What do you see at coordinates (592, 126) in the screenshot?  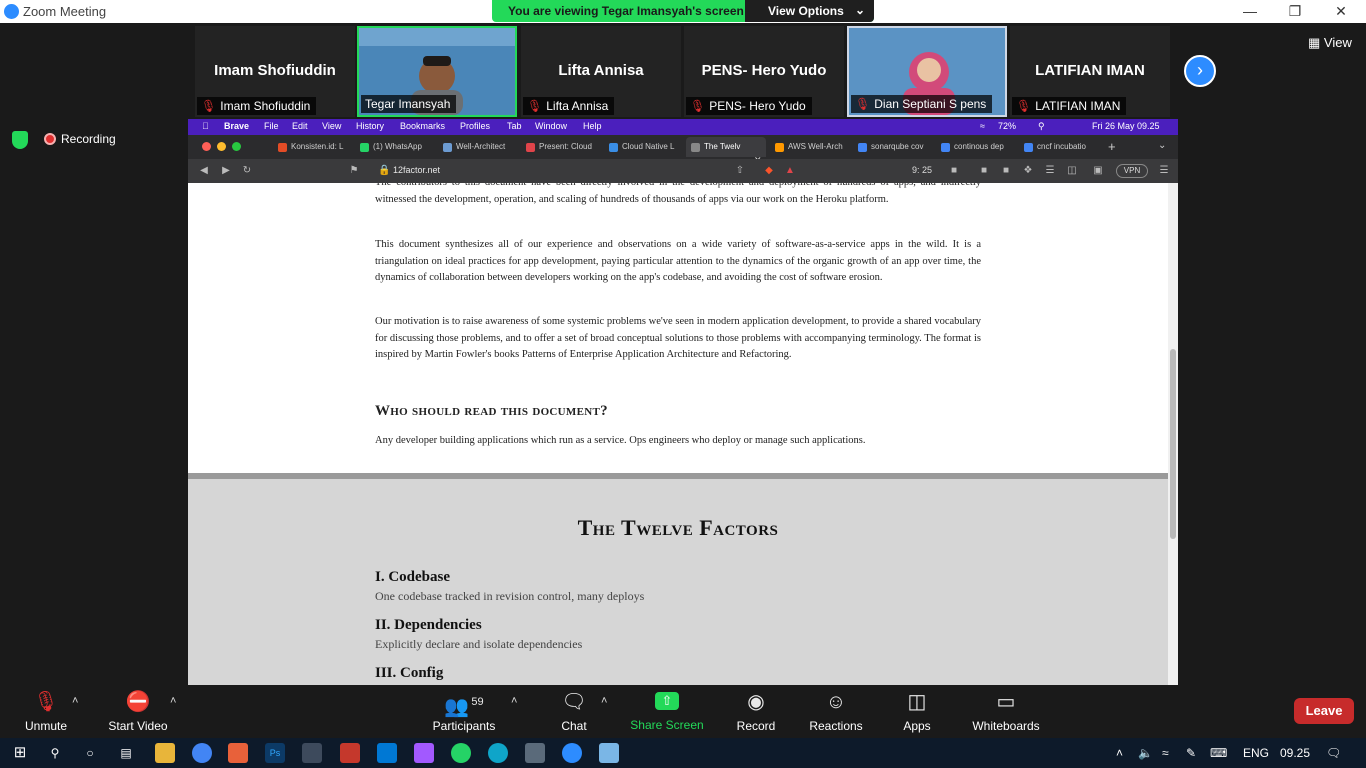 I see `menu-item: Help` at bounding box center [592, 126].